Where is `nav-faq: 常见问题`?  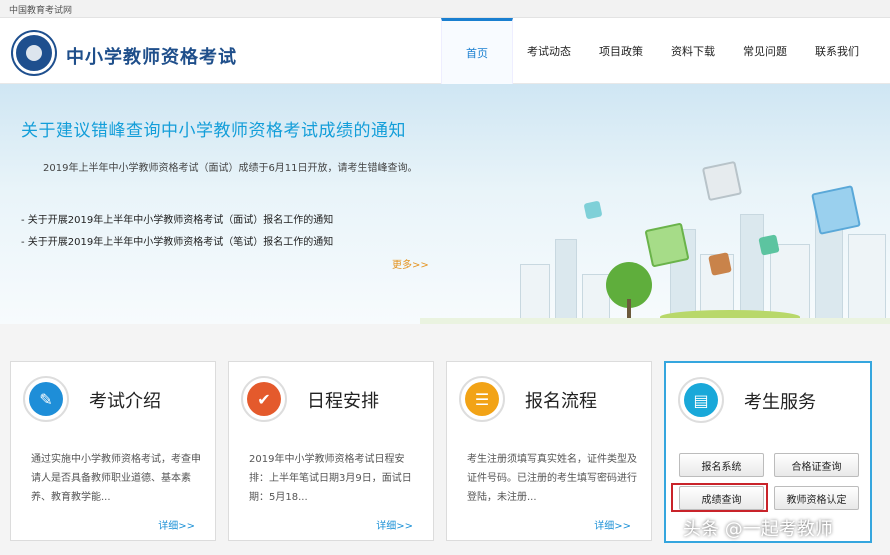 nav-faq: 常见问题 is located at coordinates (765, 51).